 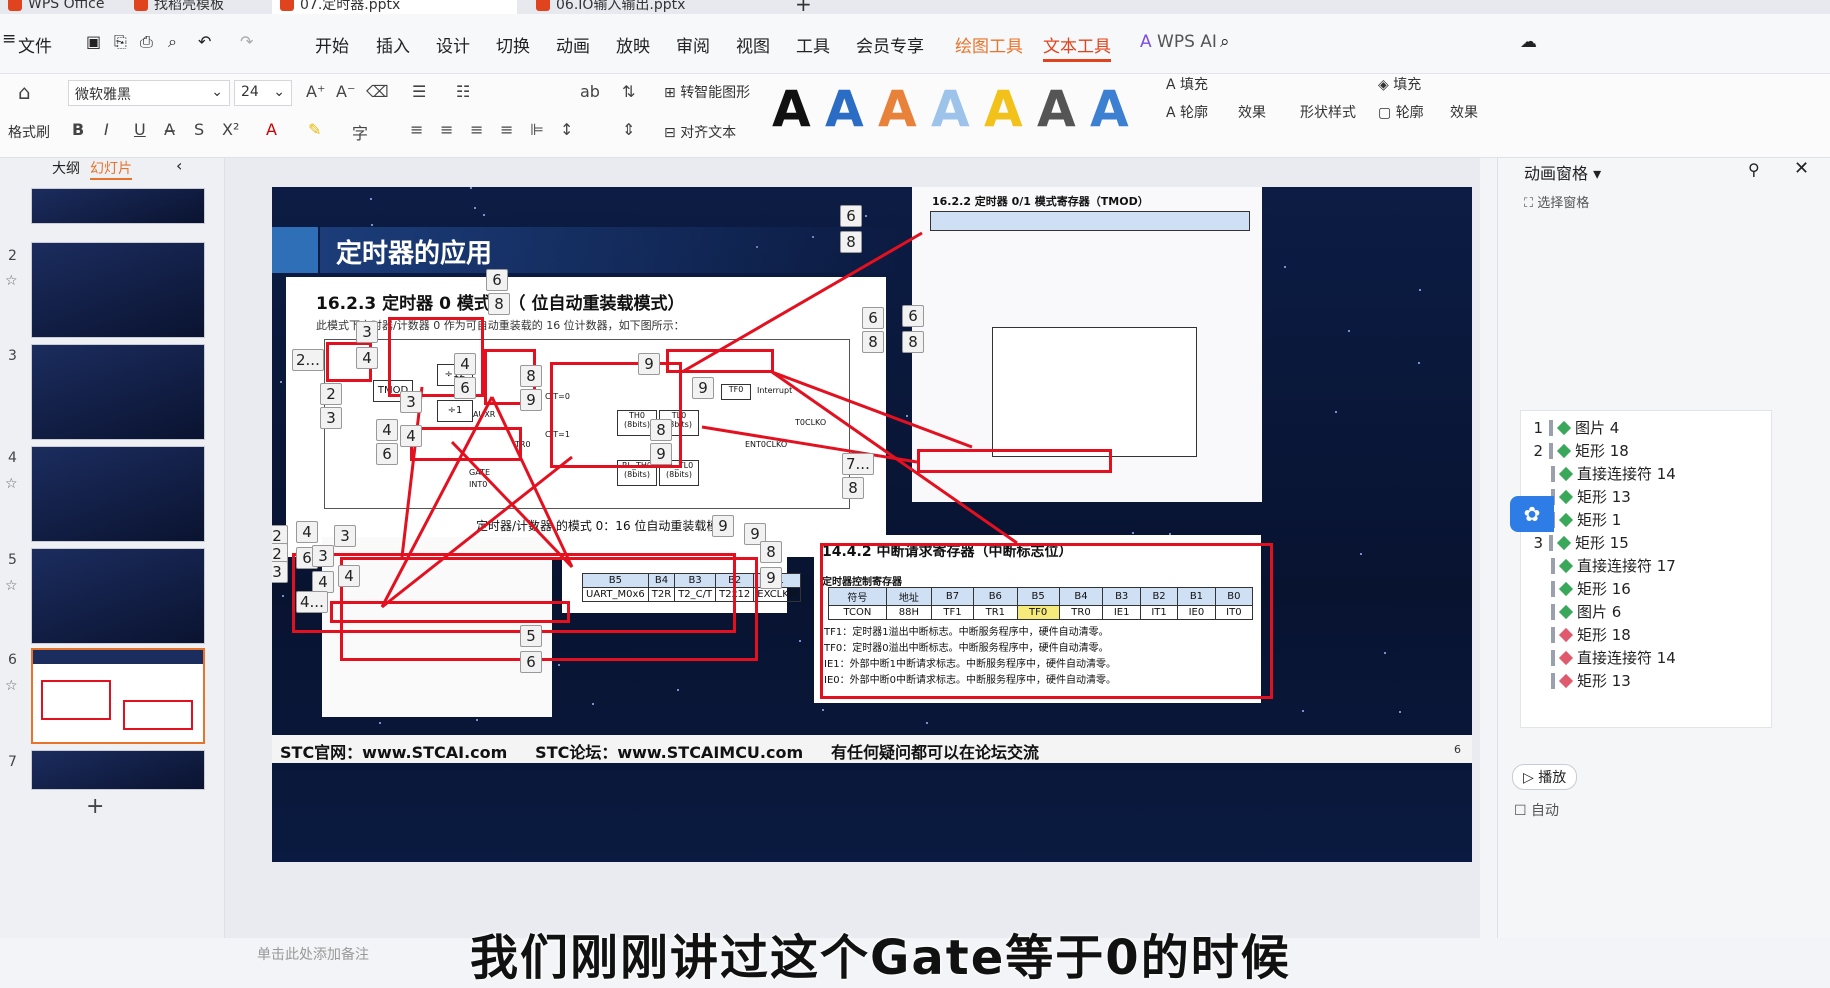 I want to click on text-outline-button: A 轮廓, so click(x=1187, y=112).